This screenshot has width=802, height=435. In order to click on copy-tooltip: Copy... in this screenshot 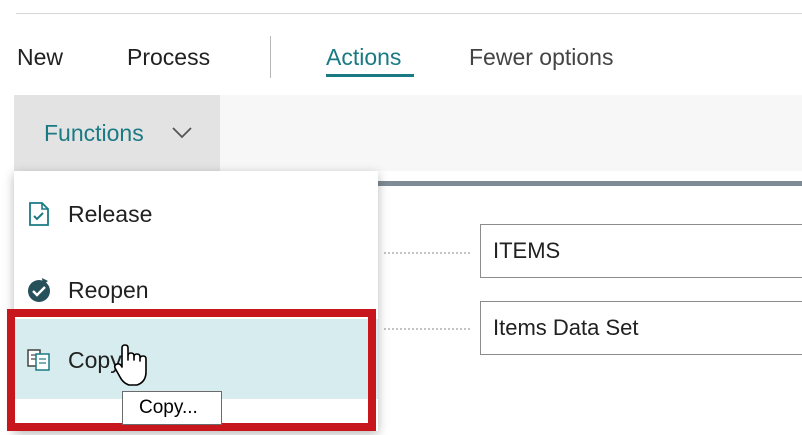, I will do `click(172, 408)`.